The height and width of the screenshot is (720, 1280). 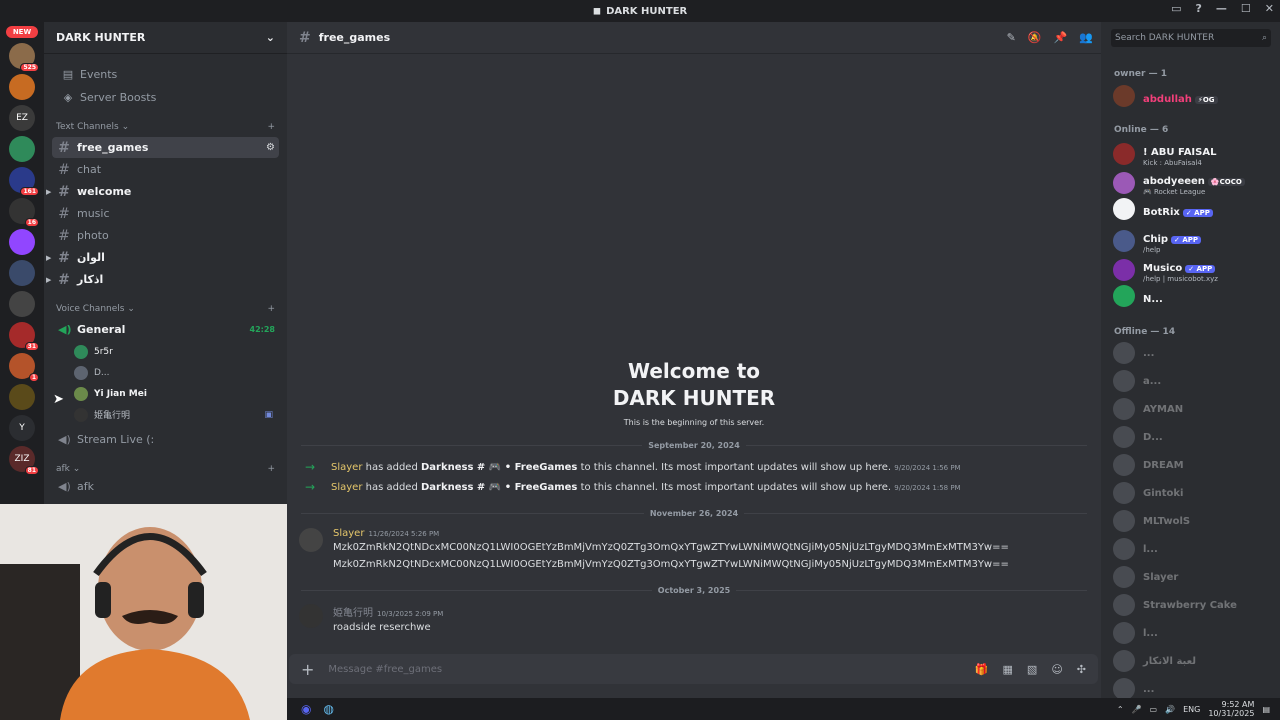 I want to click on language-indicator: ENG, so click(x=1191, y=709).